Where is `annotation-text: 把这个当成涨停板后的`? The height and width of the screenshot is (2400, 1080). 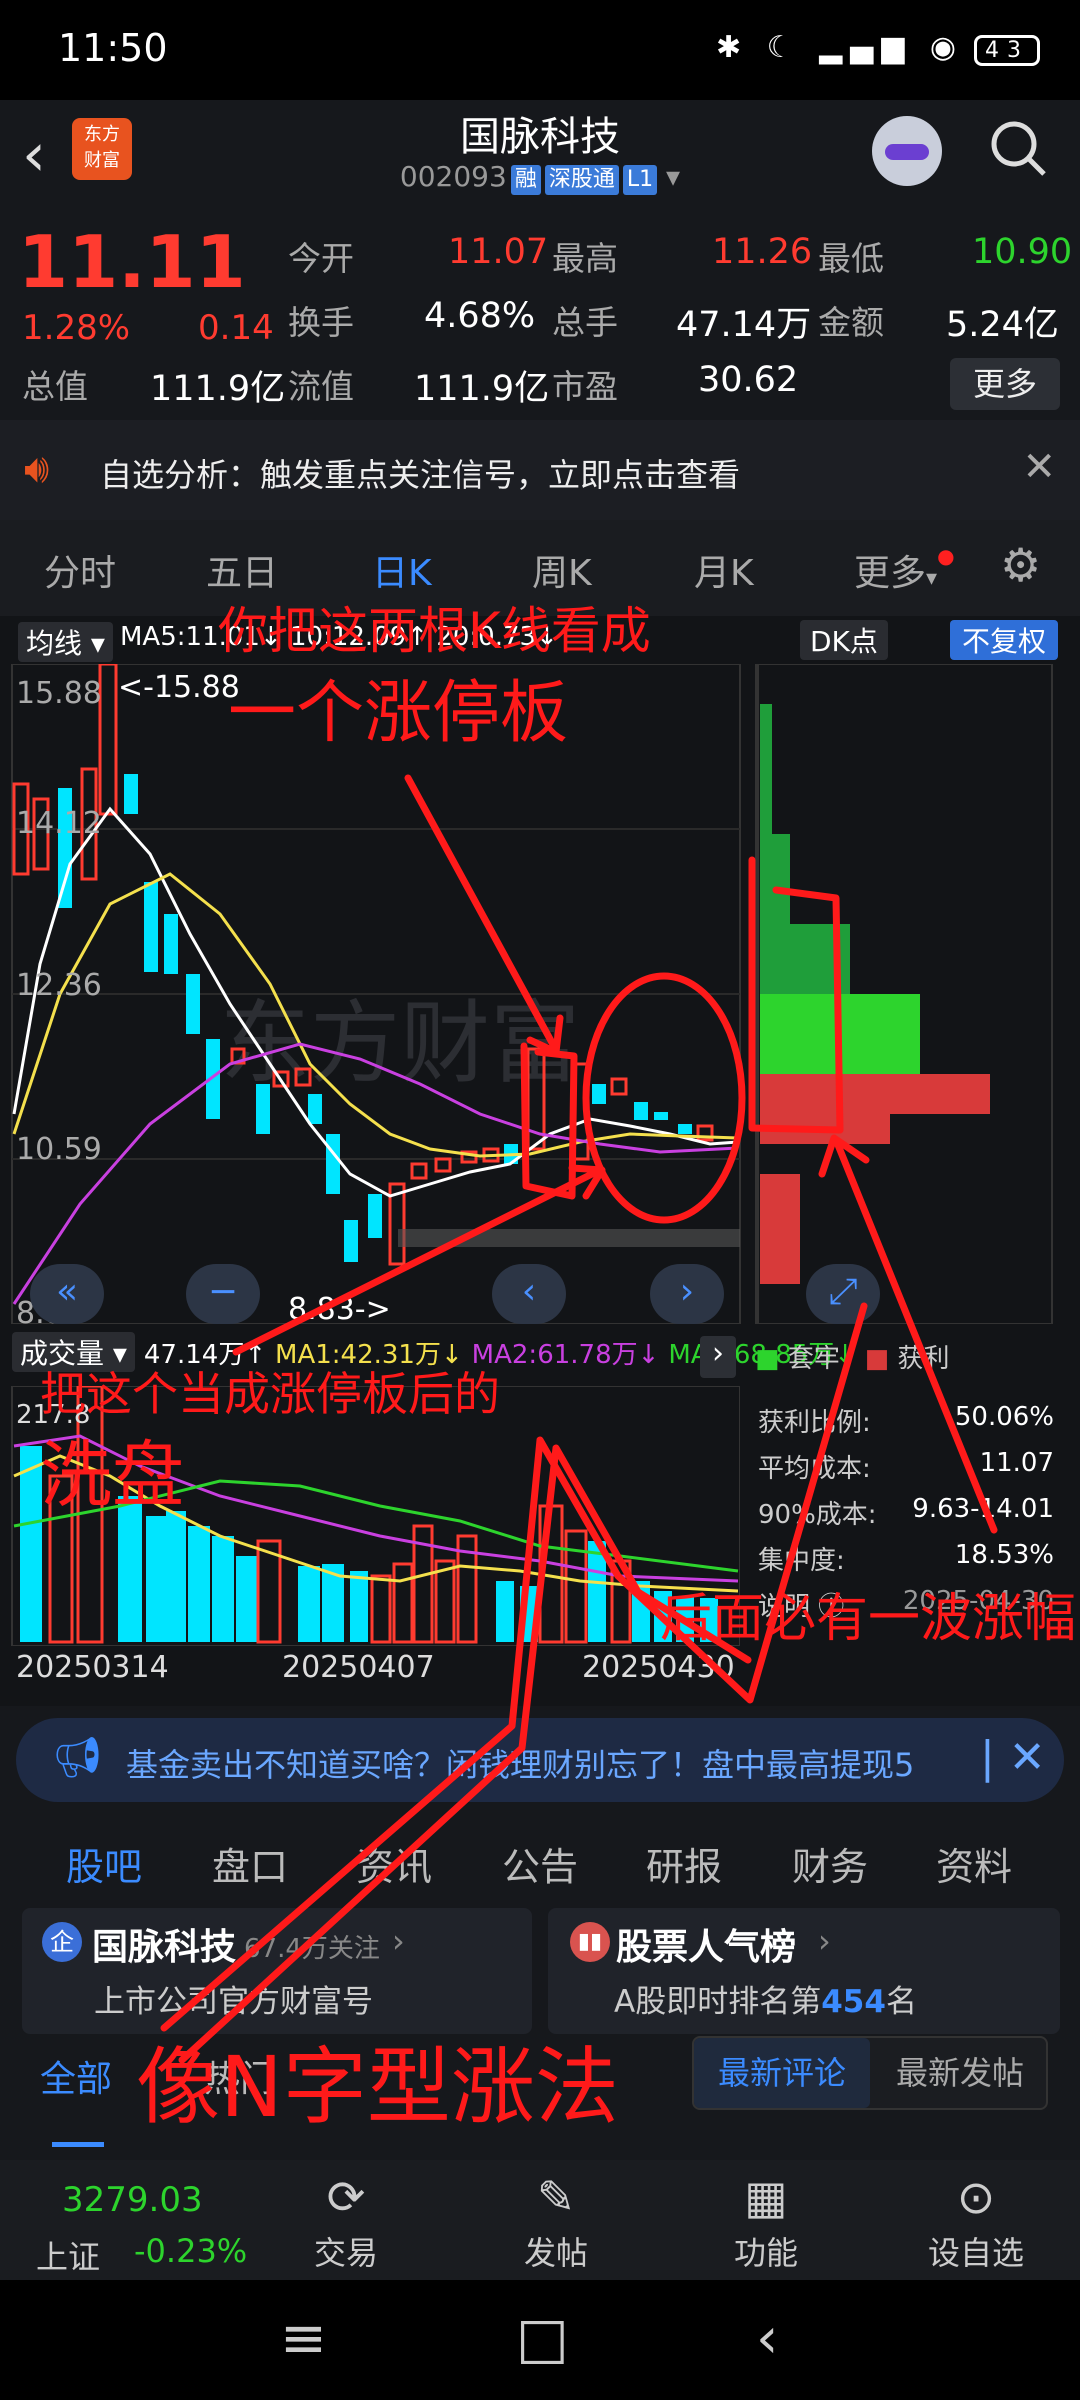
annotation-text: 把这个当成涨停板后的 is located at coordinates (270, 1394).